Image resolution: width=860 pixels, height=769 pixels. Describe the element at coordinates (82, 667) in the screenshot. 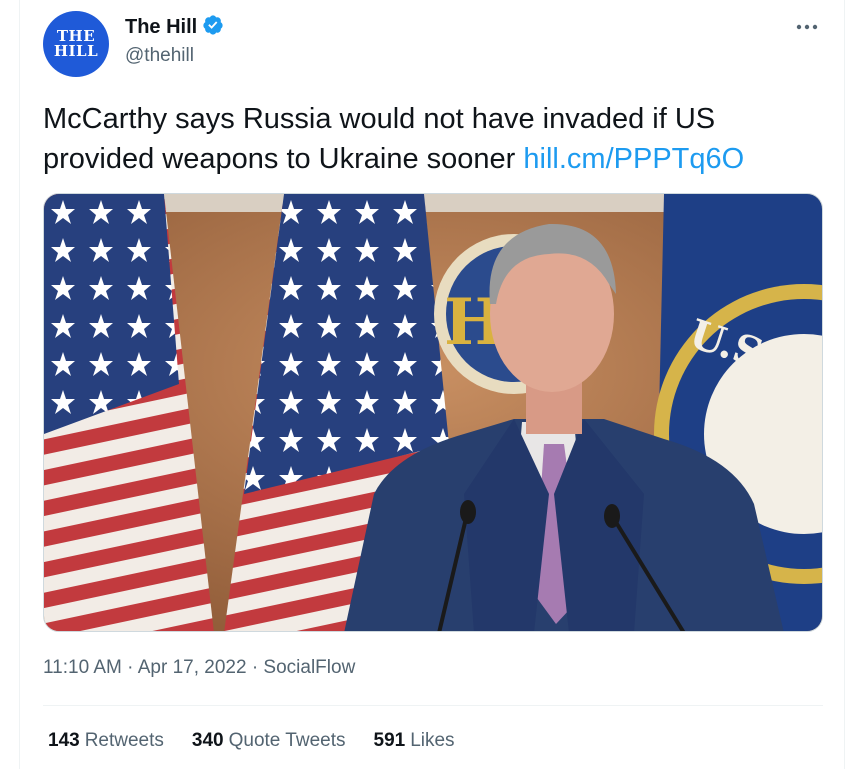

I see `tweet-time: 11:10 AM` at that location.